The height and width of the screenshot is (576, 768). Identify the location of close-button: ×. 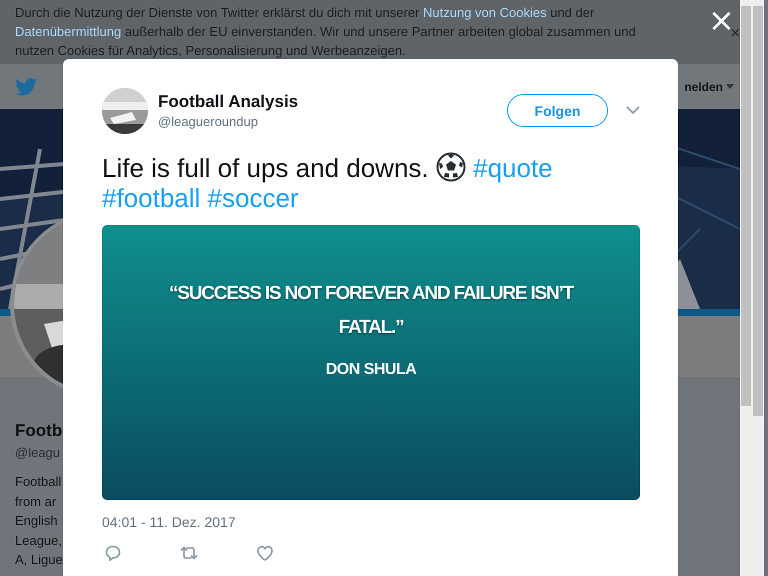
(735, 34).